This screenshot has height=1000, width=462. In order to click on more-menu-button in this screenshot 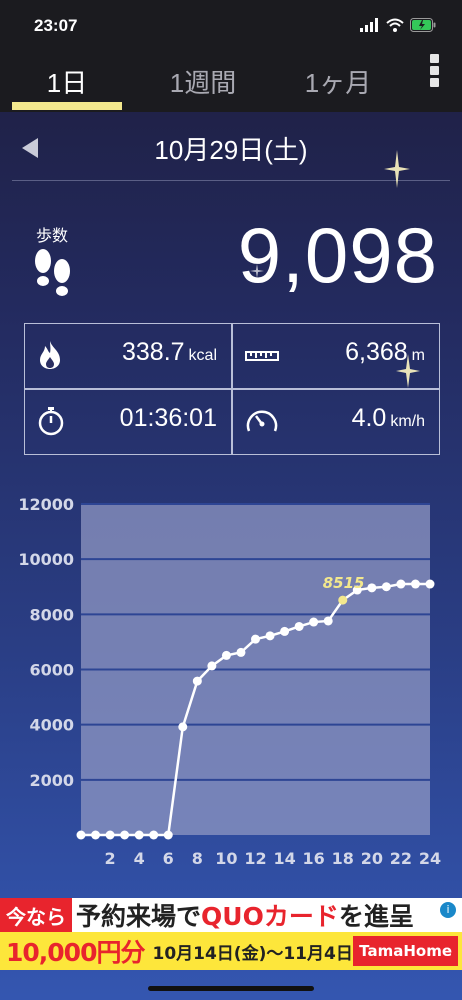, I will do `click(434, 72)`.